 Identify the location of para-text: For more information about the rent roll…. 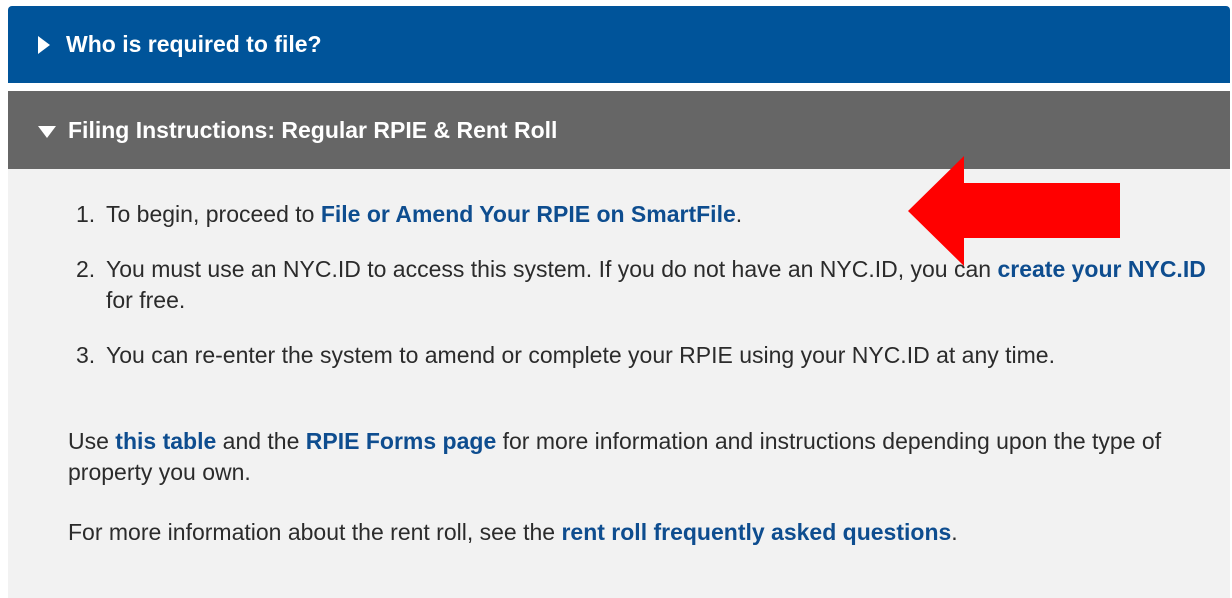
(315, 532).